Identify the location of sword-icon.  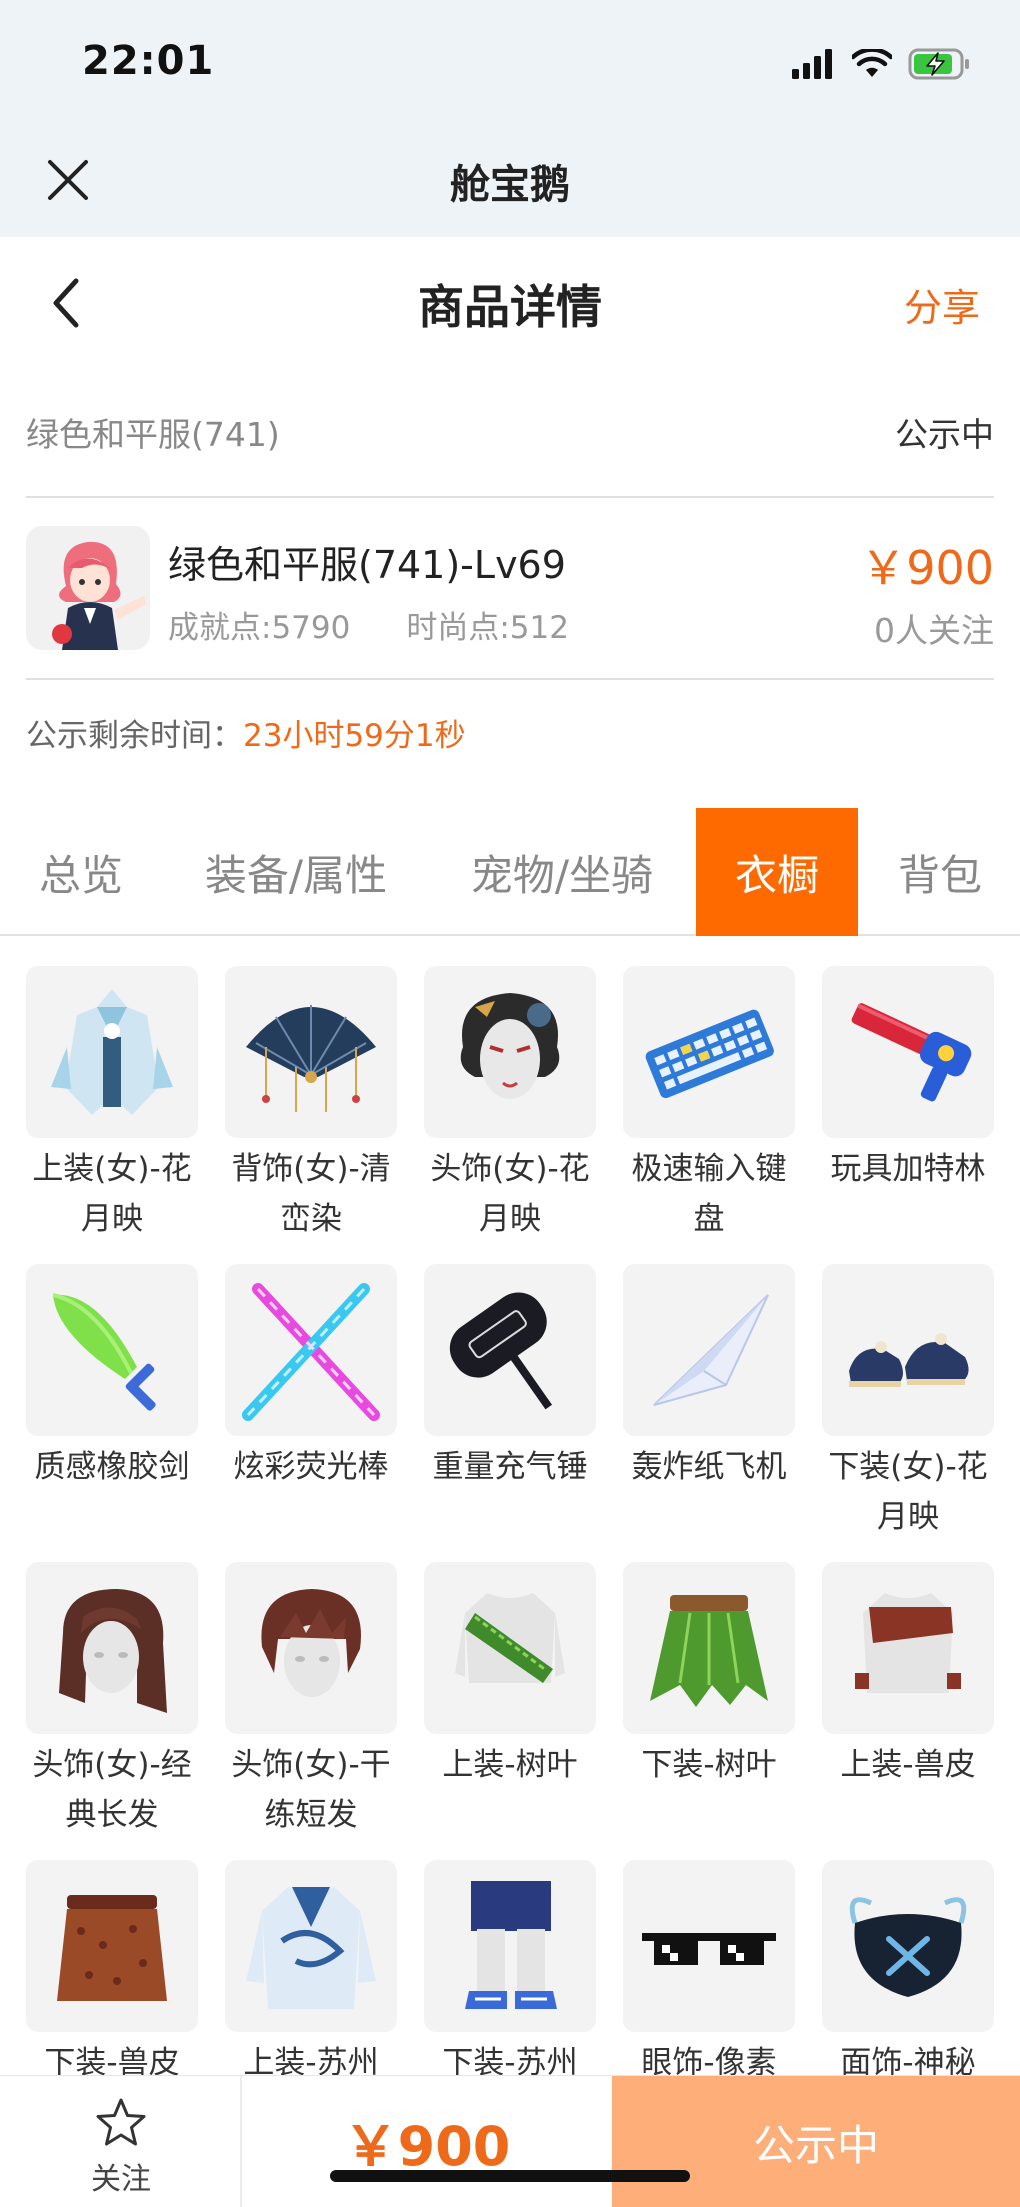
(112, 1350).